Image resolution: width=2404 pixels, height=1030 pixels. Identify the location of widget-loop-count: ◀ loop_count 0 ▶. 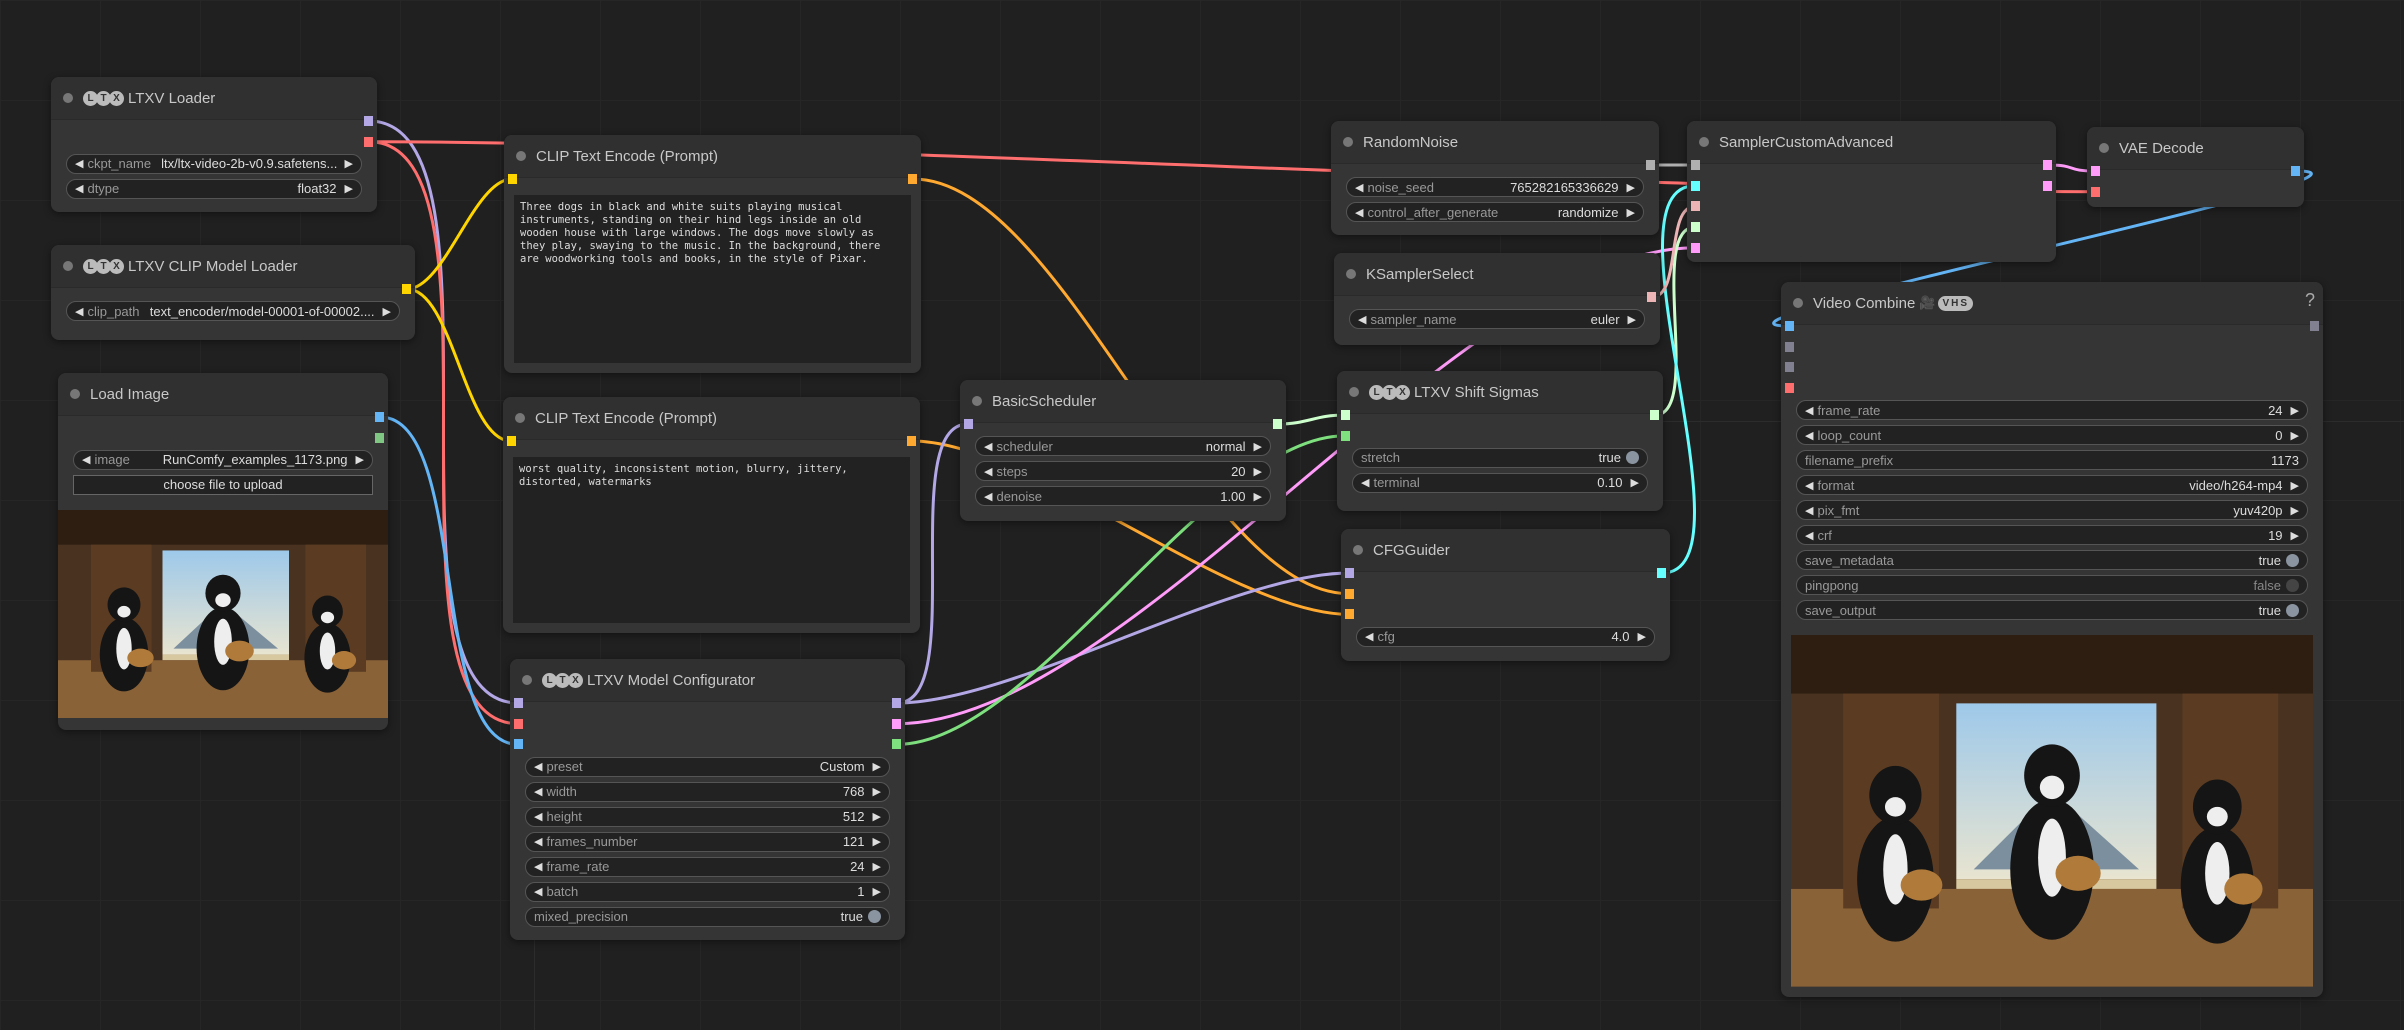
(2052, 435).